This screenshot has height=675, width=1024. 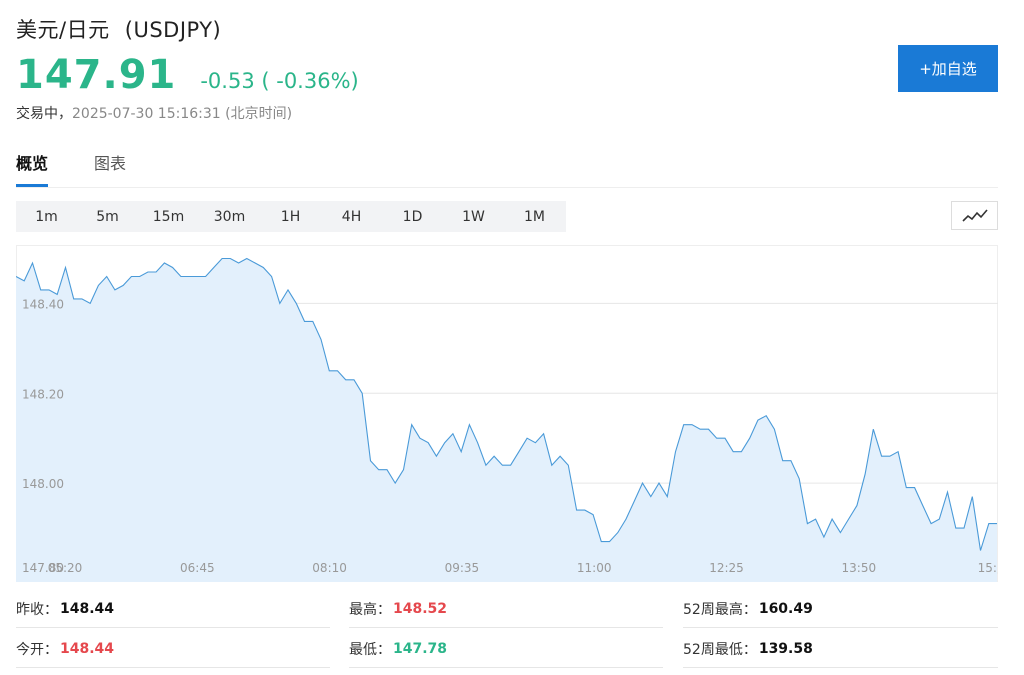 What do you see at coordinates (63, 30) in the screenshot?
I see `instrument-name: 美元/日元` at bounding box center [63, 30].